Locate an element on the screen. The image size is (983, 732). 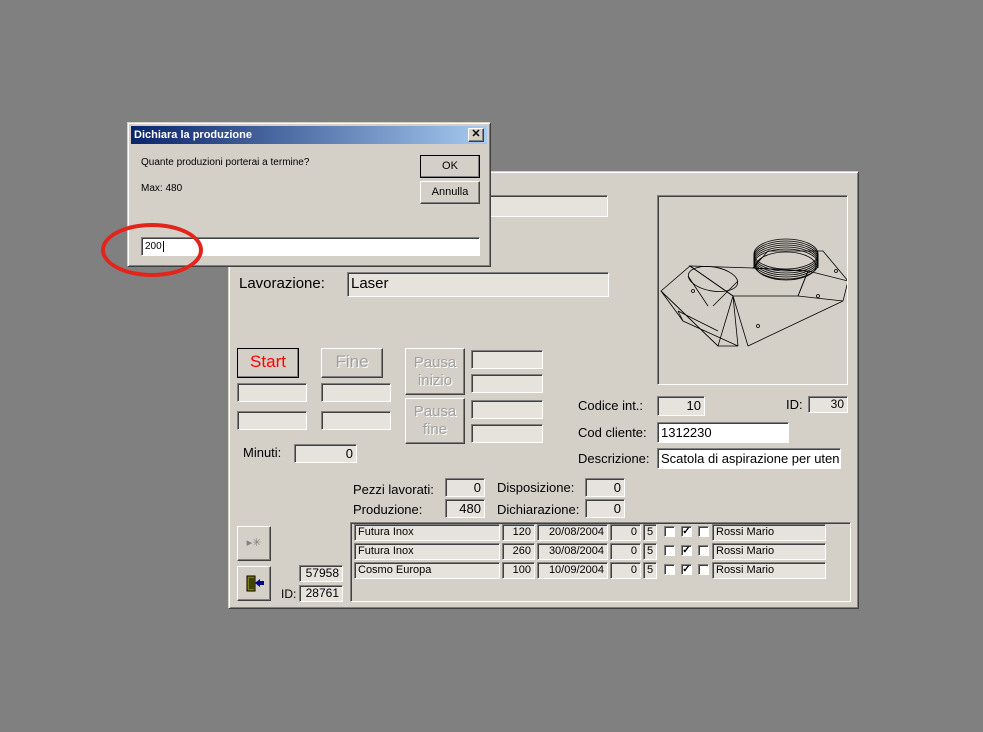
disposizione-label: Disposizione: is located at coordinates (536, 487).